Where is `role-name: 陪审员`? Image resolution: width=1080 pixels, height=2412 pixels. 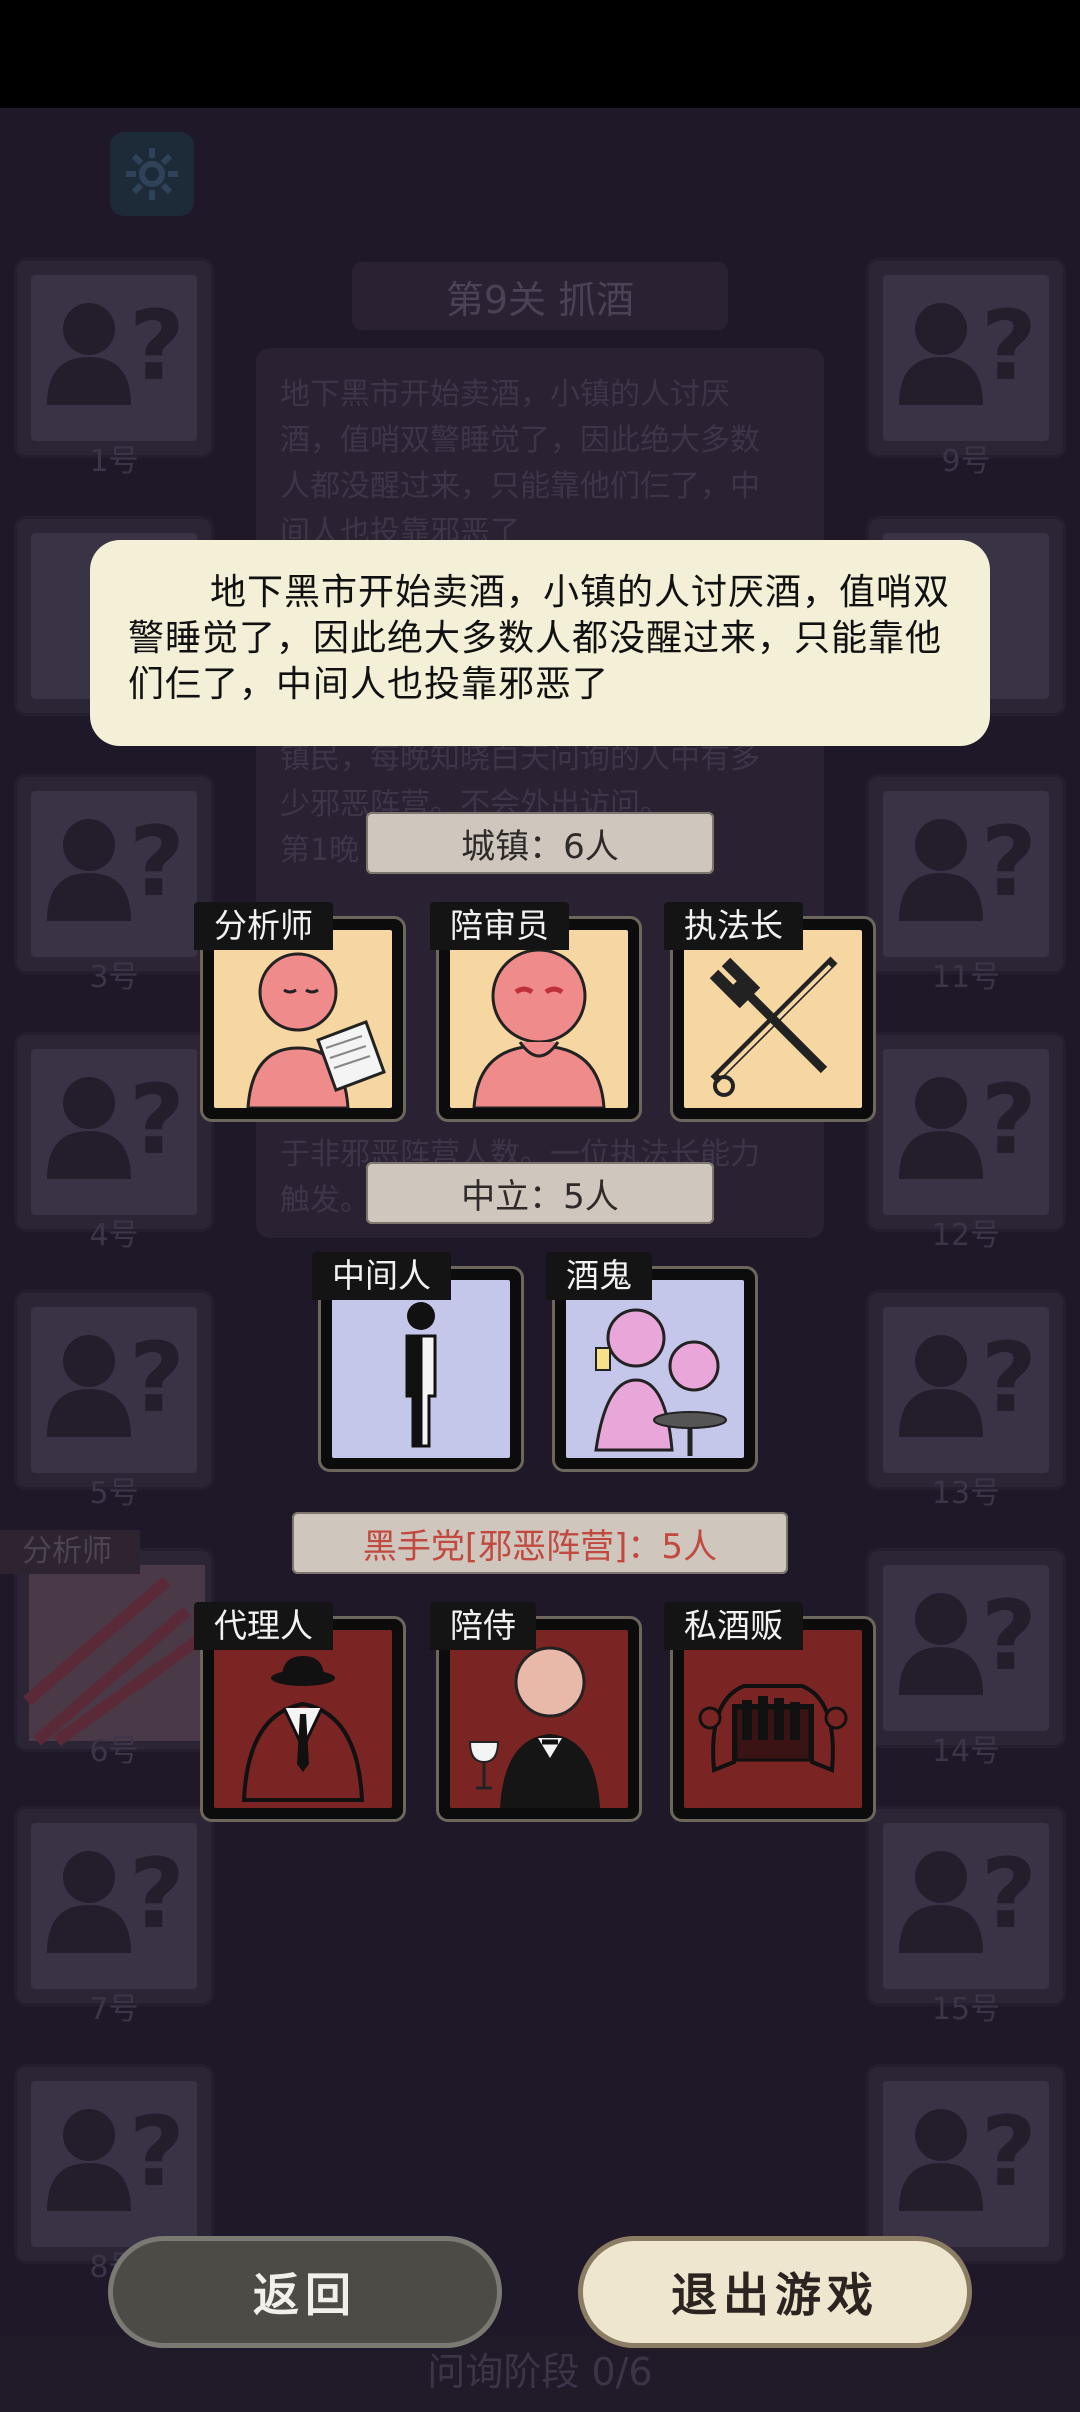
role-name: 陪审员 is located at coordinates (499, 926).